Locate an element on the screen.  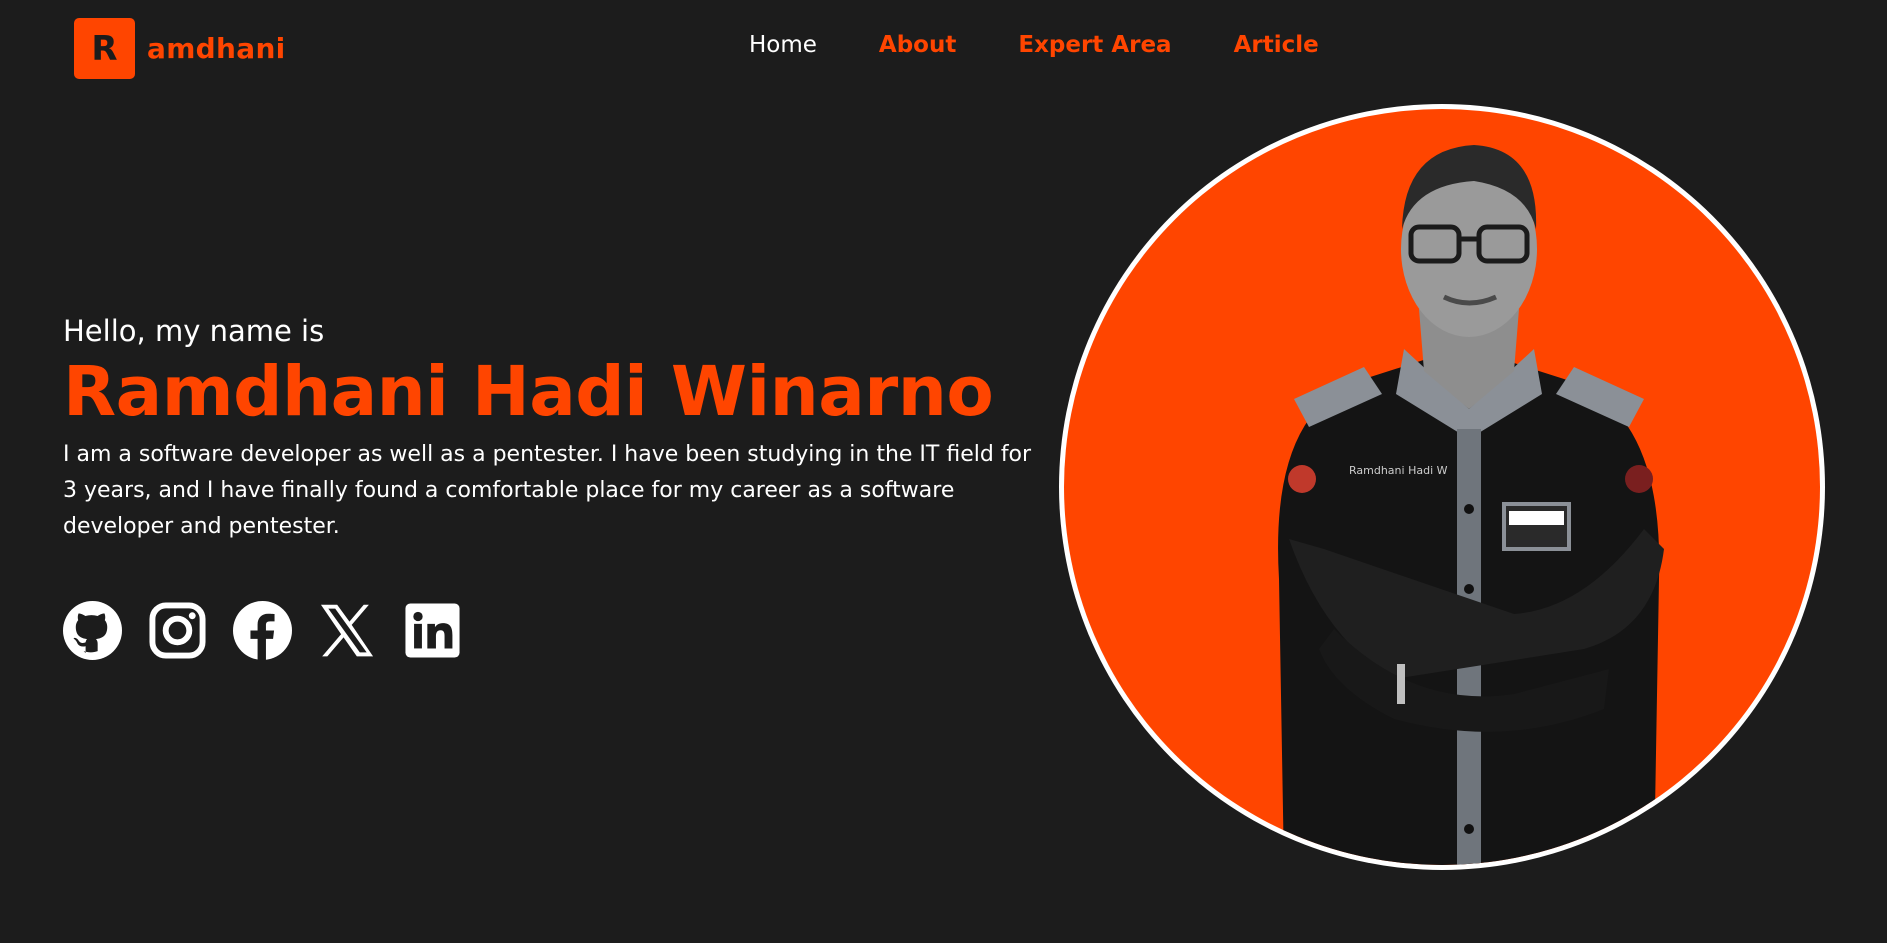
logo-badge: R is located at coordinates (104, 48).